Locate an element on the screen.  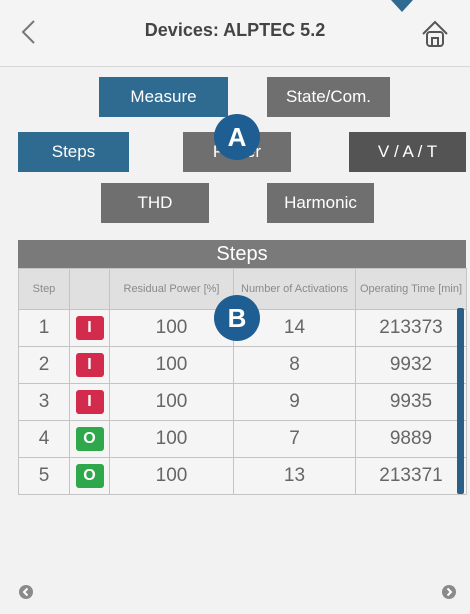
operating-time-value: 9932 is located at coordinates (411, 365).